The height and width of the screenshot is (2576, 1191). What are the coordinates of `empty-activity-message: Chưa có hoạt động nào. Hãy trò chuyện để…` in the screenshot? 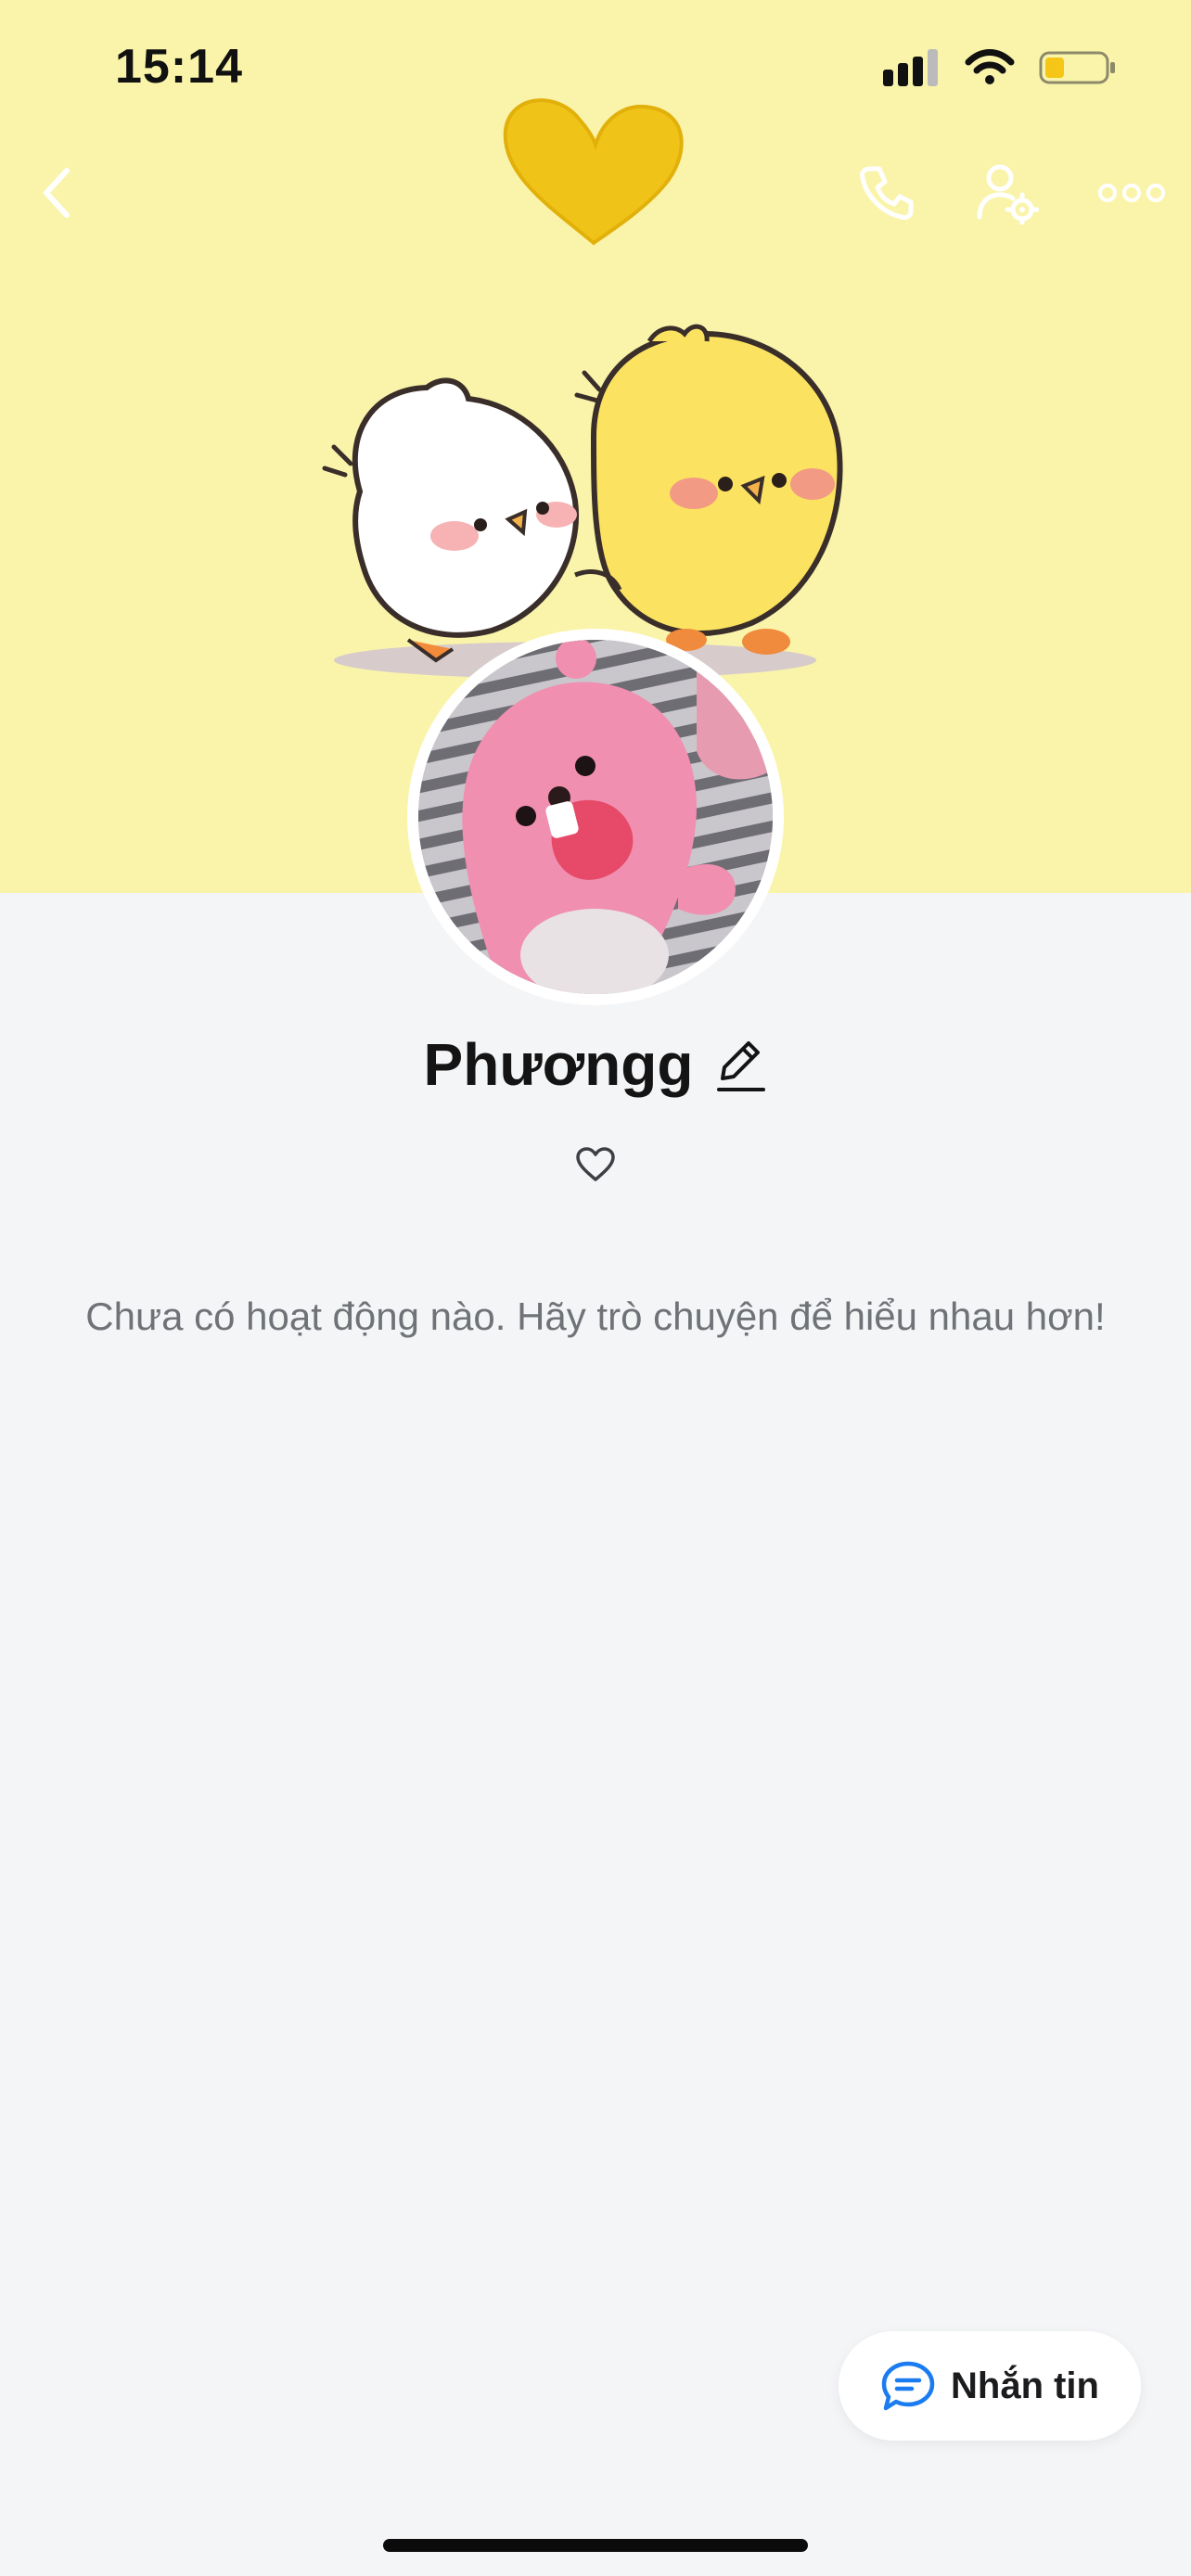 It's located at (595, 1316).